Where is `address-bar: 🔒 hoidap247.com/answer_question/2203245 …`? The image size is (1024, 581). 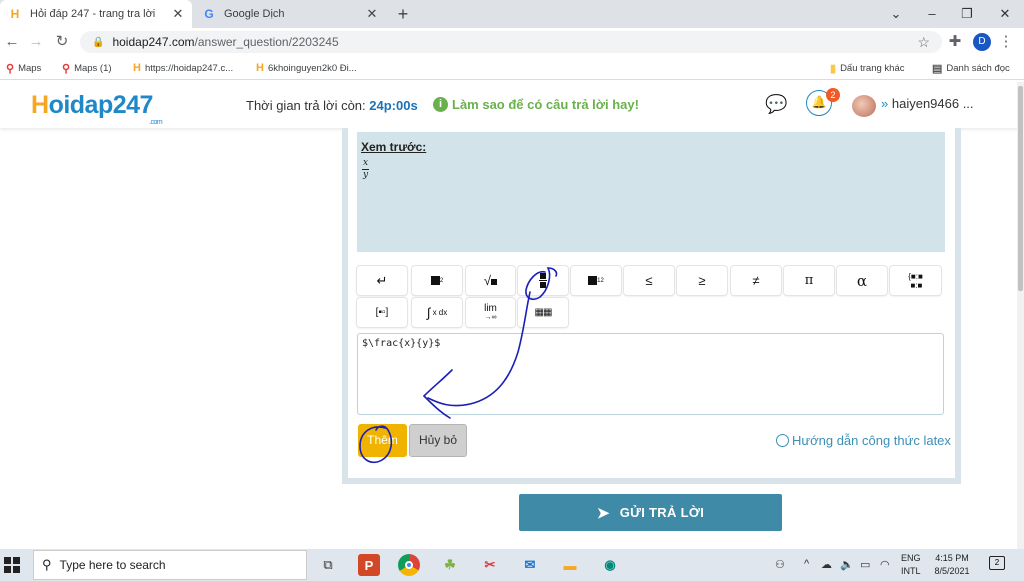
address-bar: 🔒 hoidap247.com/answer_question/2203245 … is located at coordinates (511, 42).